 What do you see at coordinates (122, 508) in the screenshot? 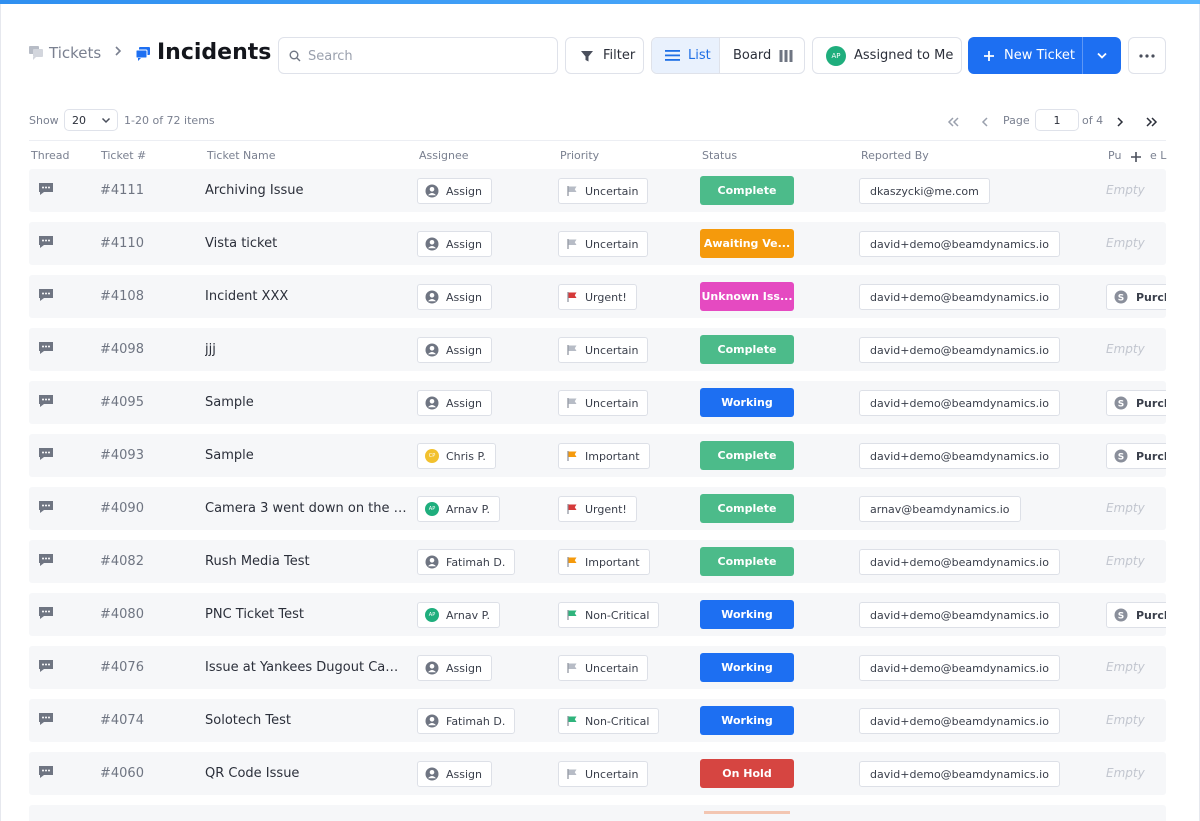
I see `ticket-number: #4090` at bounding box center [122, 508].